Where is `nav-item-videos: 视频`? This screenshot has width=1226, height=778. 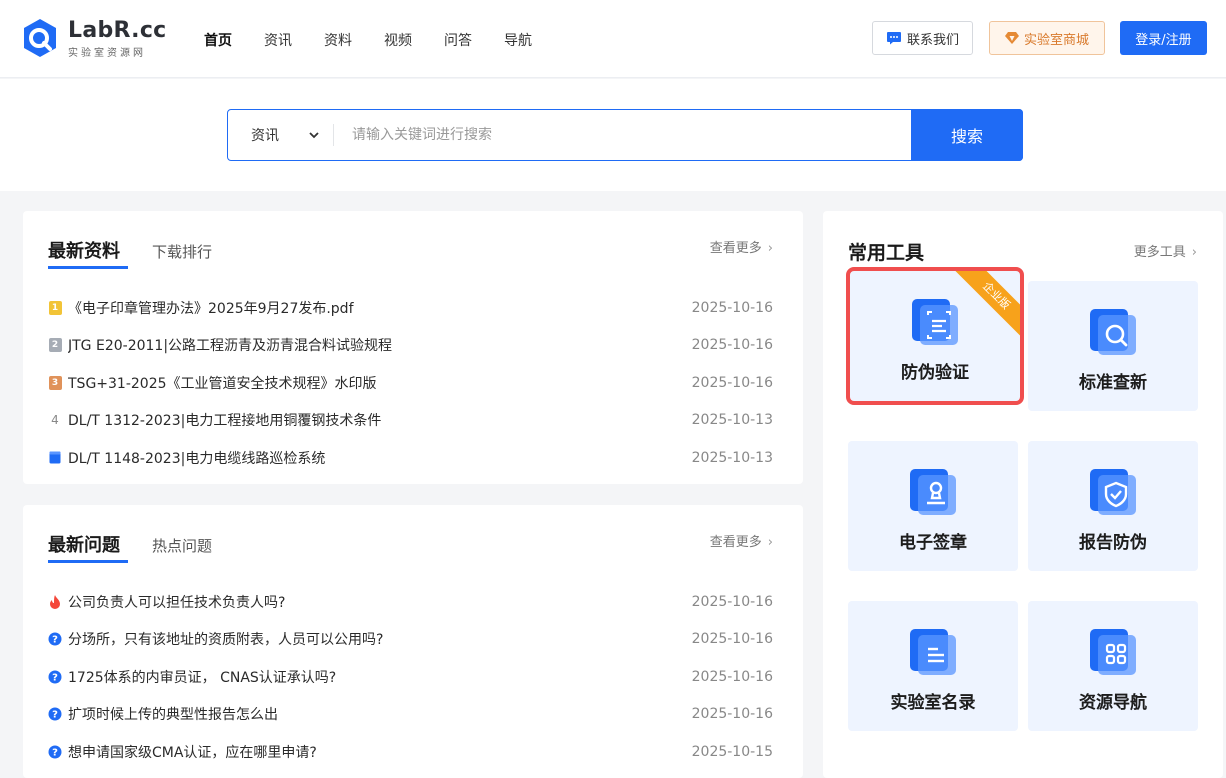 nav-item-videos: 视频 is located at coordinates (398, 40).